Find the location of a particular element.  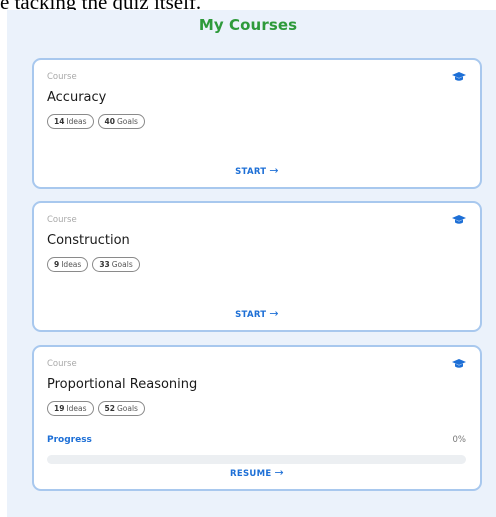

ideas-count: 19 is located at coordinates (59, 408).